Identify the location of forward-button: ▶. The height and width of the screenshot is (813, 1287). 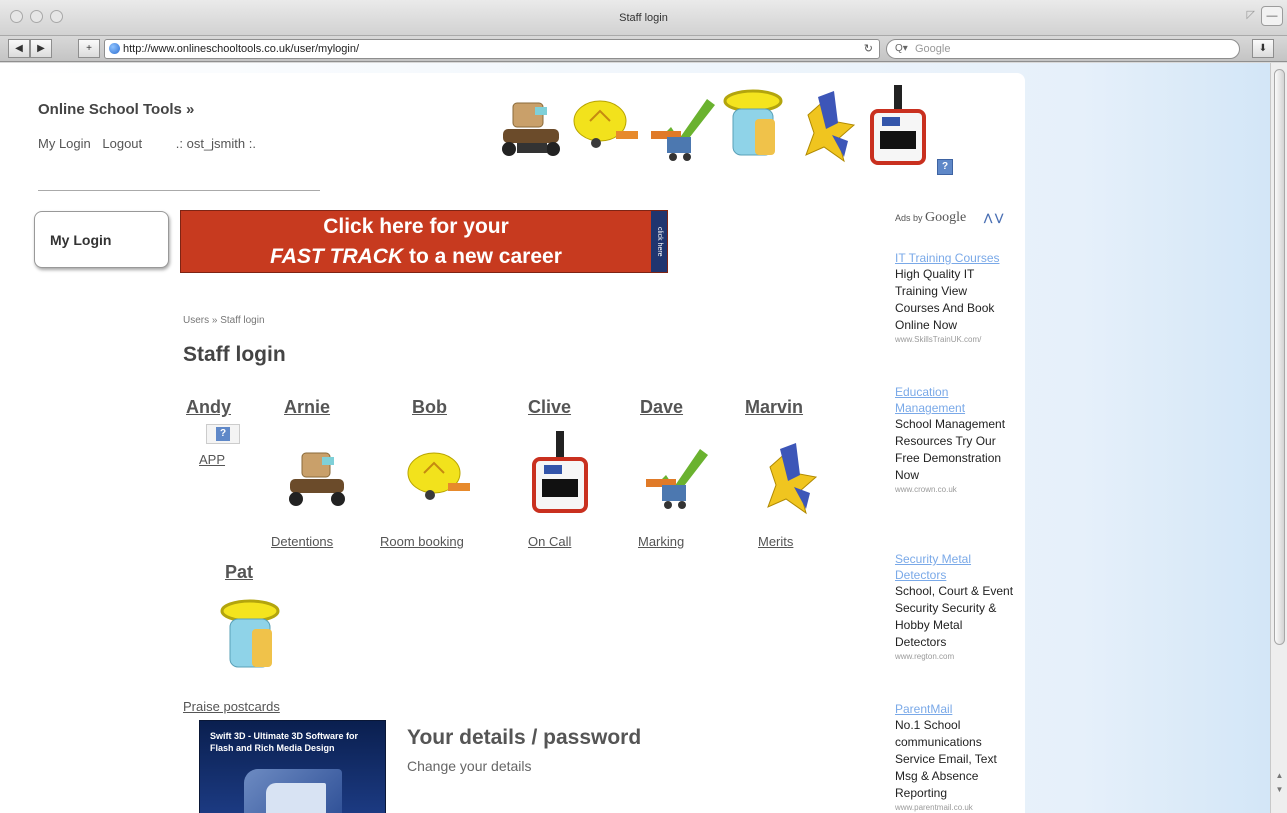
(41, 48).